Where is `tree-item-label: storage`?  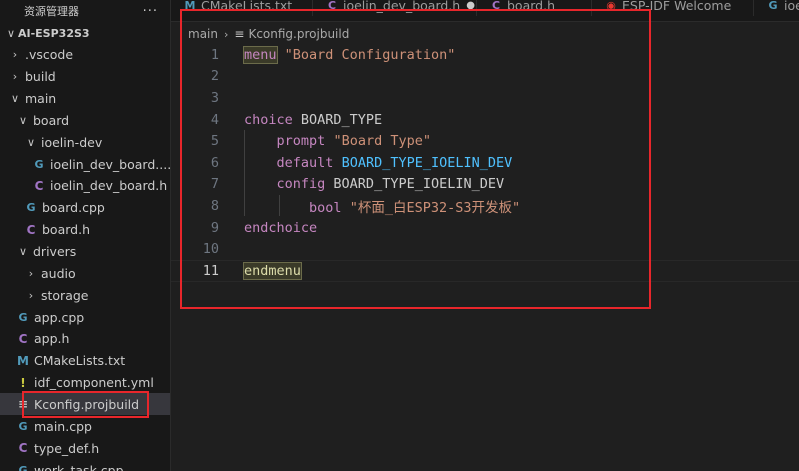 tree-item-label: storage is located at coordinates (65, 295).